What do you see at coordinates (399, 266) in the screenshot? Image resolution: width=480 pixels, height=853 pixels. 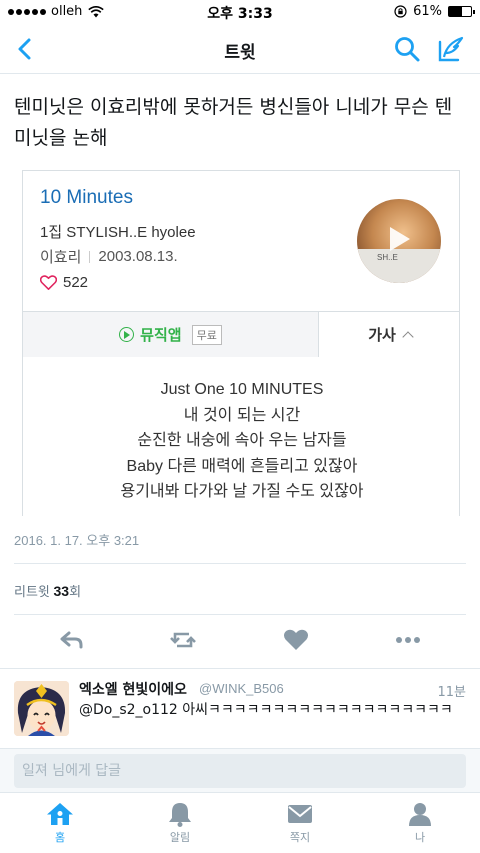 I see `album-art-caption-area` at bounding box center [399, 266].